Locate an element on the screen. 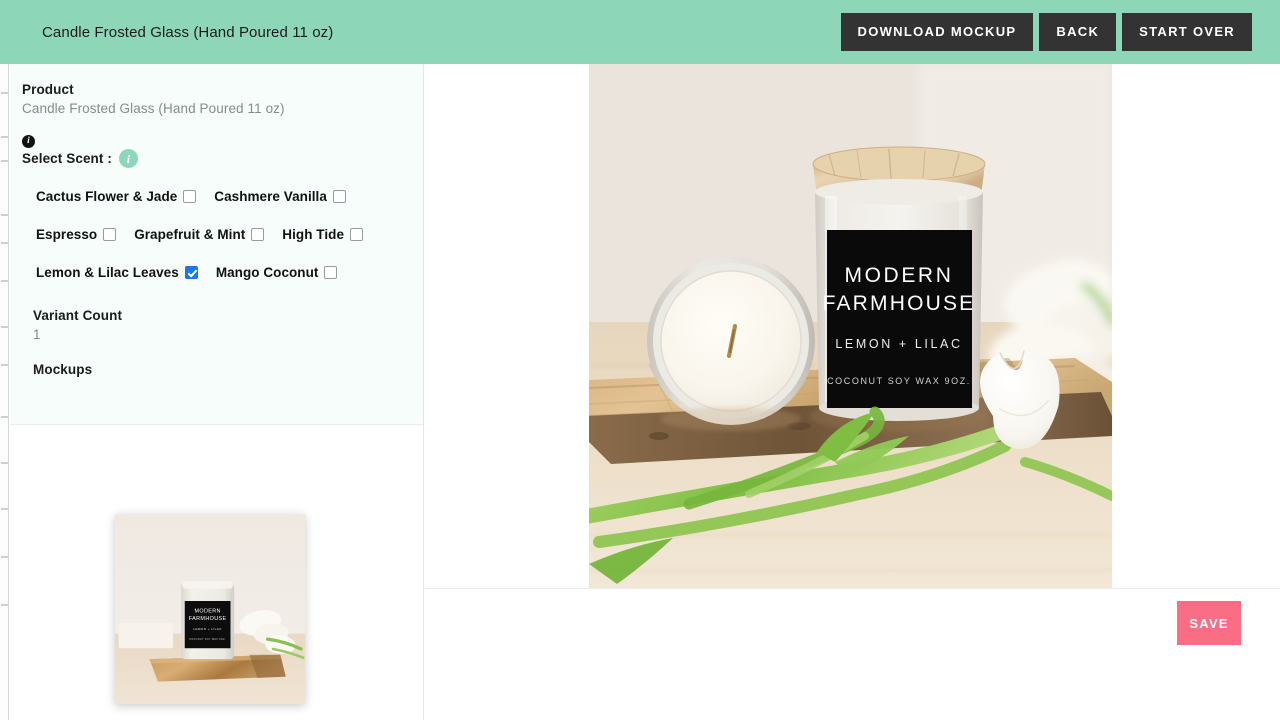 The height and width of the screenshot is (720, 1280). scent-checkbox-high-tide is located at coordinates (356, 234).